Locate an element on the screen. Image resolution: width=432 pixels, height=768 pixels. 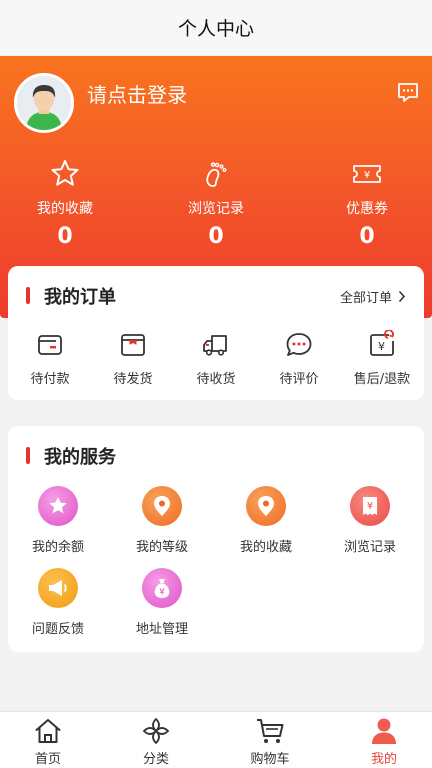
tab-category: 分类 is located at coordinates (156, 741).